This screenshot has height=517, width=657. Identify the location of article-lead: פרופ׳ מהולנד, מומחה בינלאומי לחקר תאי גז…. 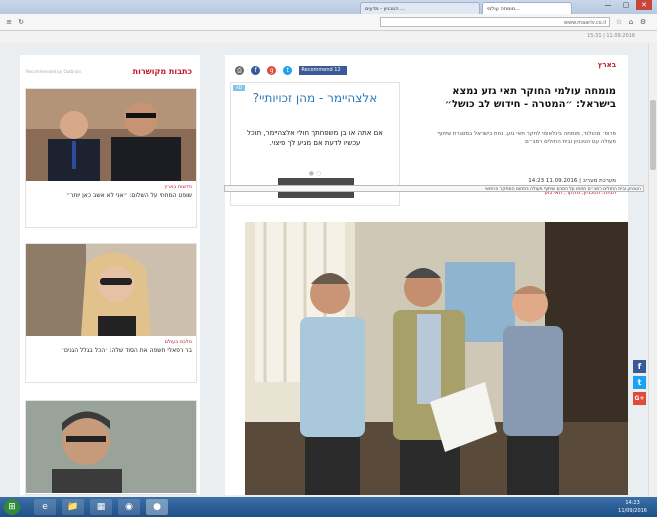
(526, 138).